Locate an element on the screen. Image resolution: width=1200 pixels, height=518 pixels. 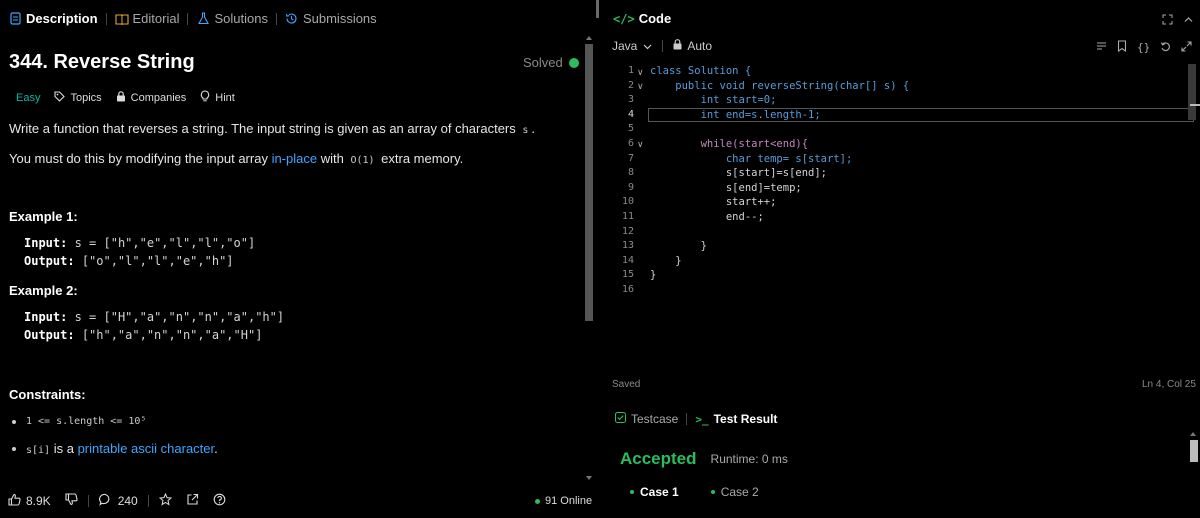
code-line: s[end]=temp; is located at coordinates (726, 187).